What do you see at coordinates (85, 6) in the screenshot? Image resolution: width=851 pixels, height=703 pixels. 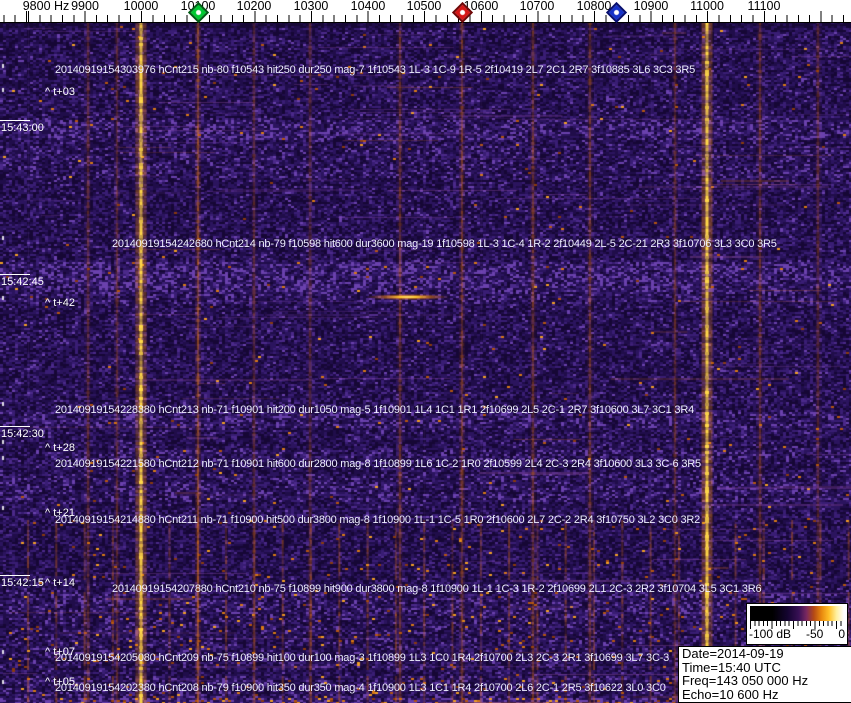 I see `freq-label: 9900` at bounding box center [85, 6].